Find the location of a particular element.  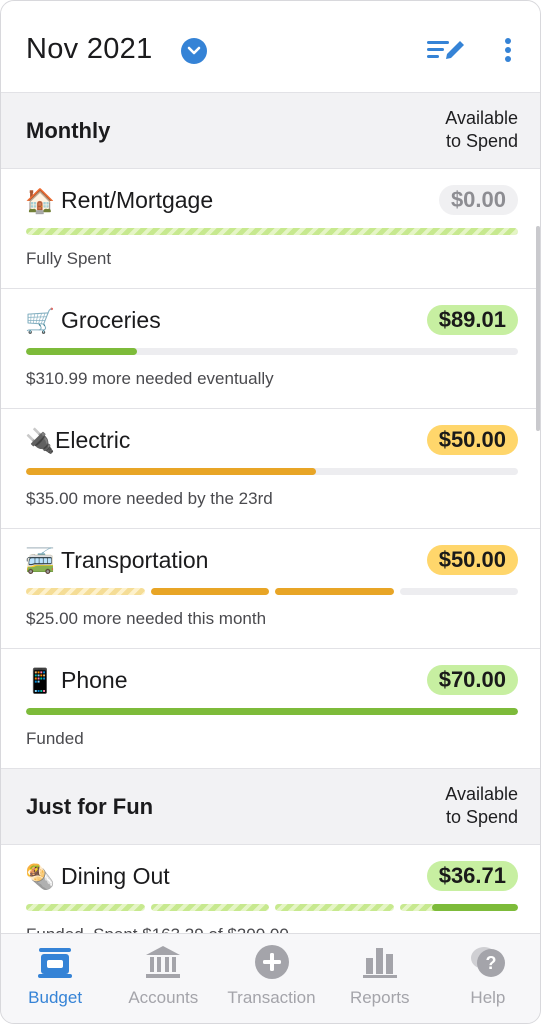

available-amount-pill: $70.00 is located at coordinates (472, 680).